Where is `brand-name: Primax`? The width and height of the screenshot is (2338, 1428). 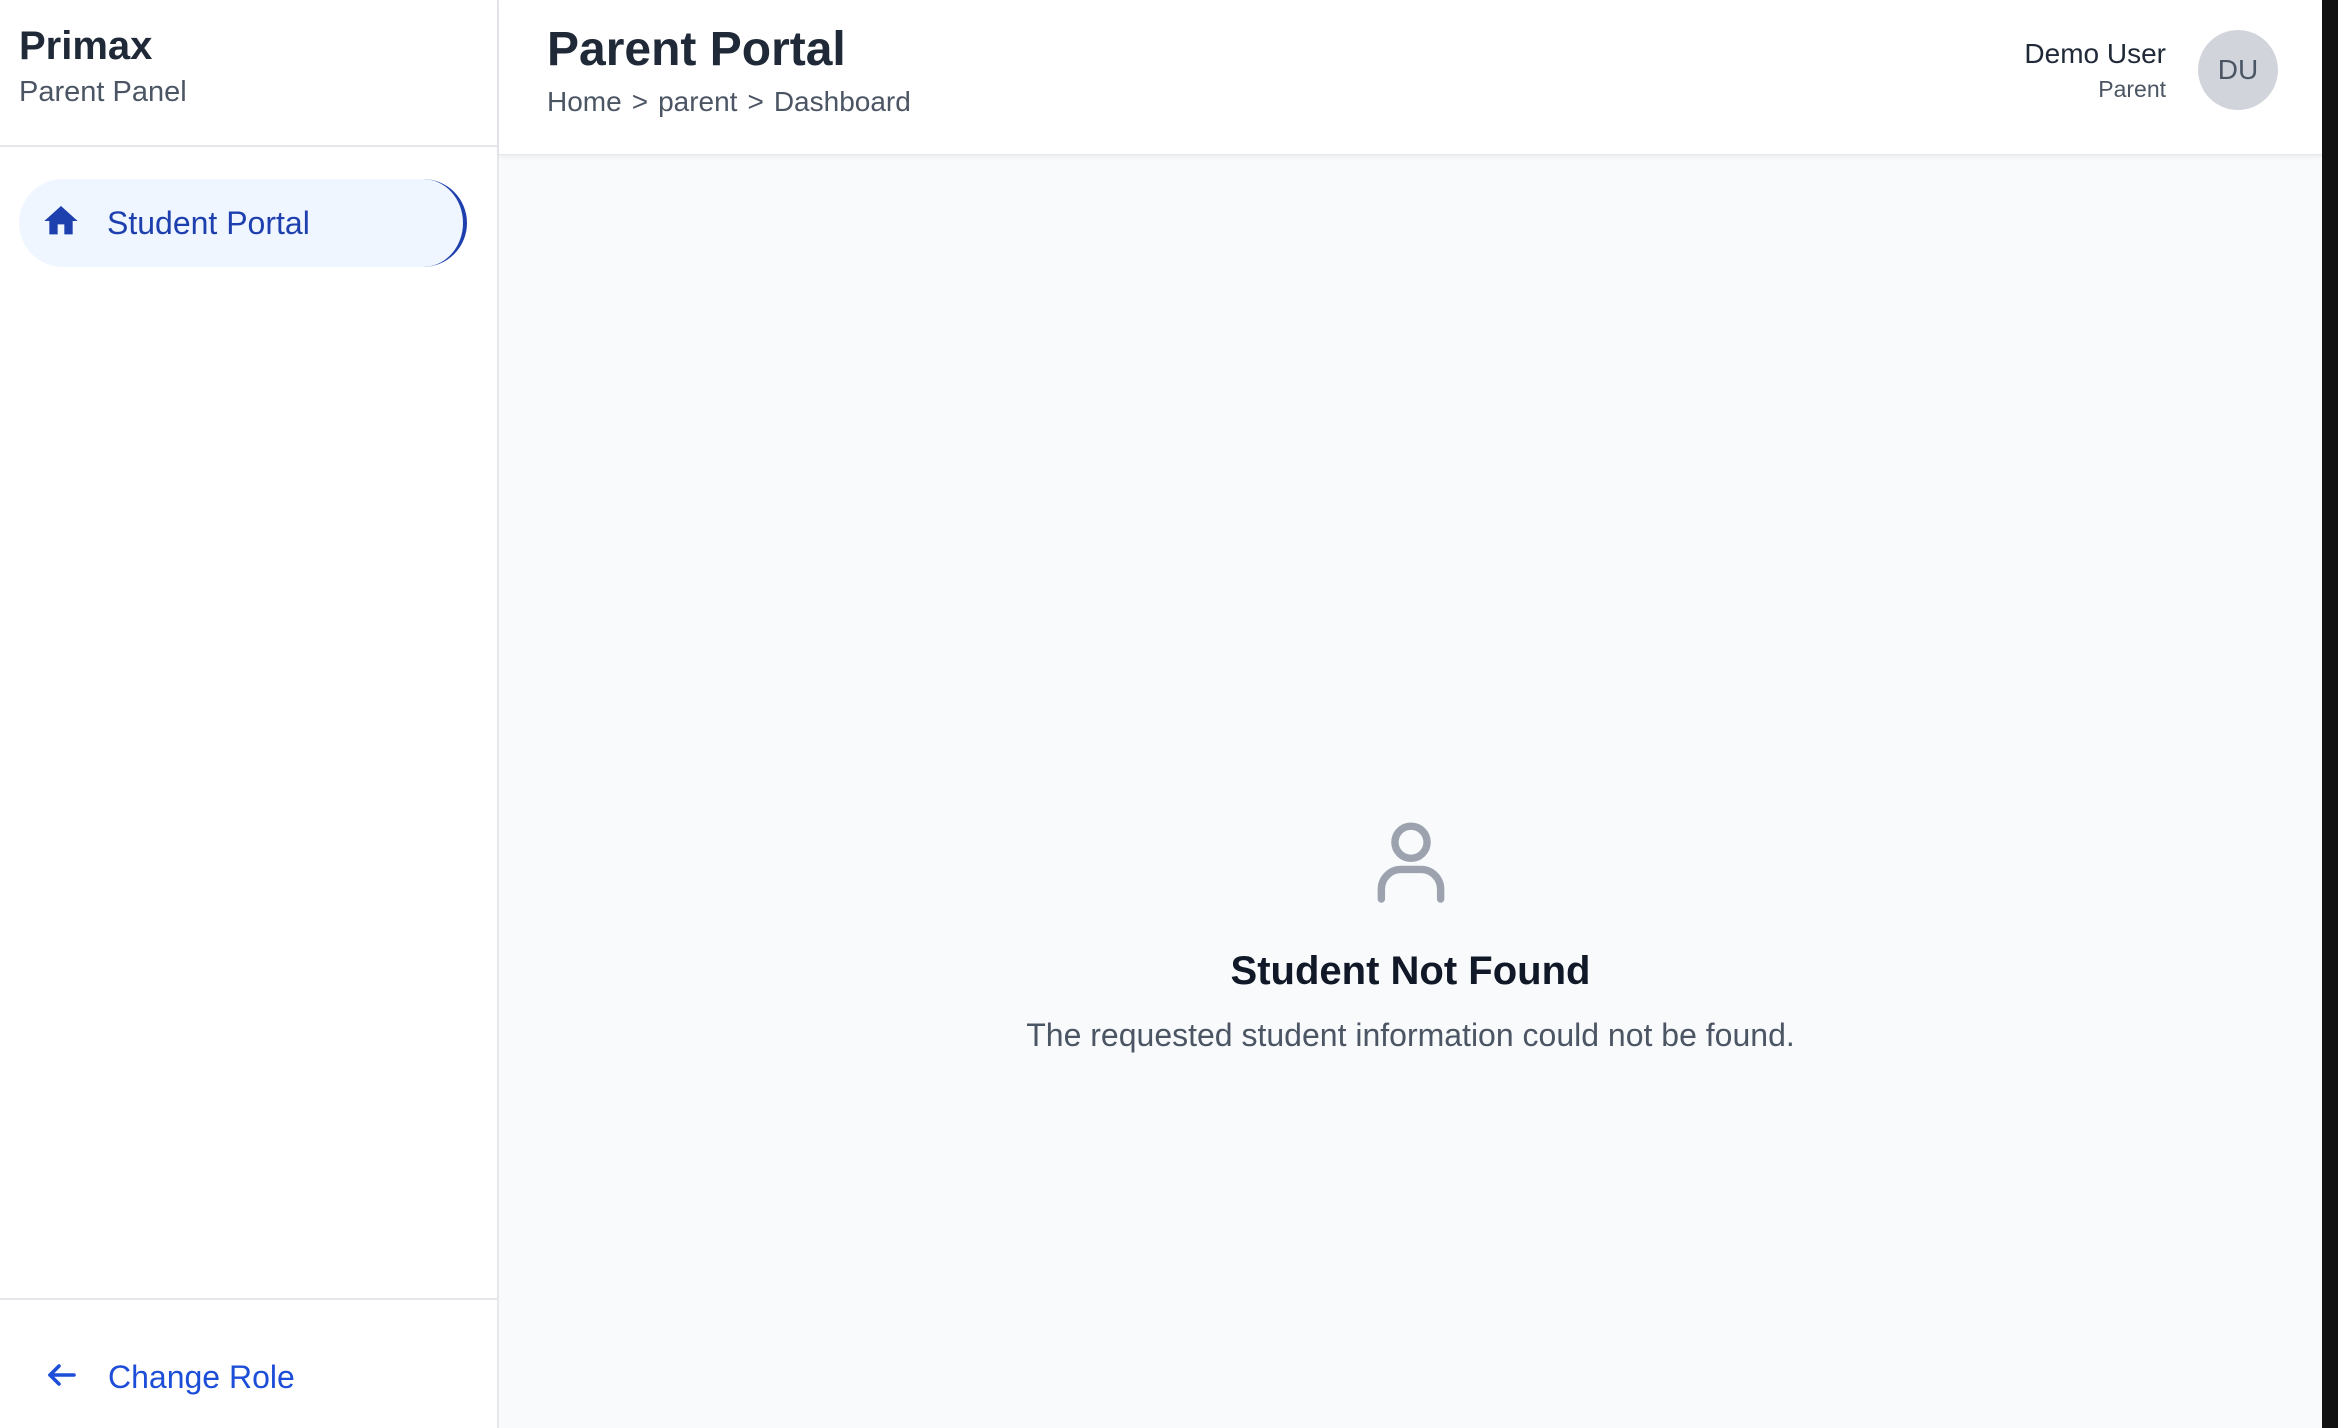 brand-name: Primax is located at coordinates (86, 46).